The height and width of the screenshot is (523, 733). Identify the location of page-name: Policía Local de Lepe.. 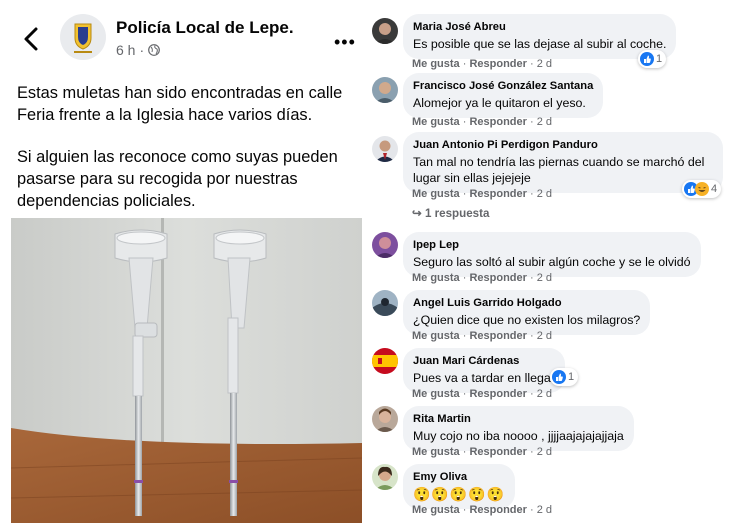
(205, 28).